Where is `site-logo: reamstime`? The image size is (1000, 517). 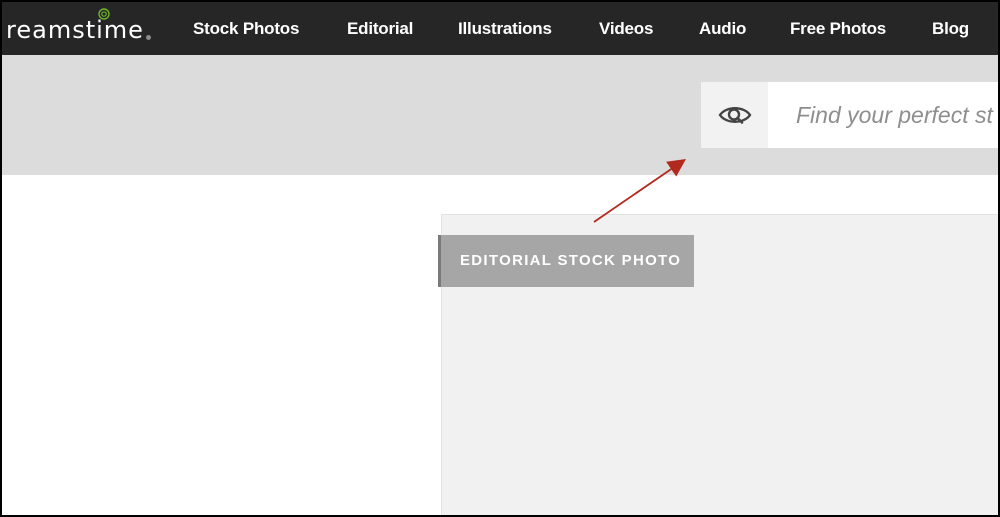 site-logo: reamstime is located at coordinates (78, 27).